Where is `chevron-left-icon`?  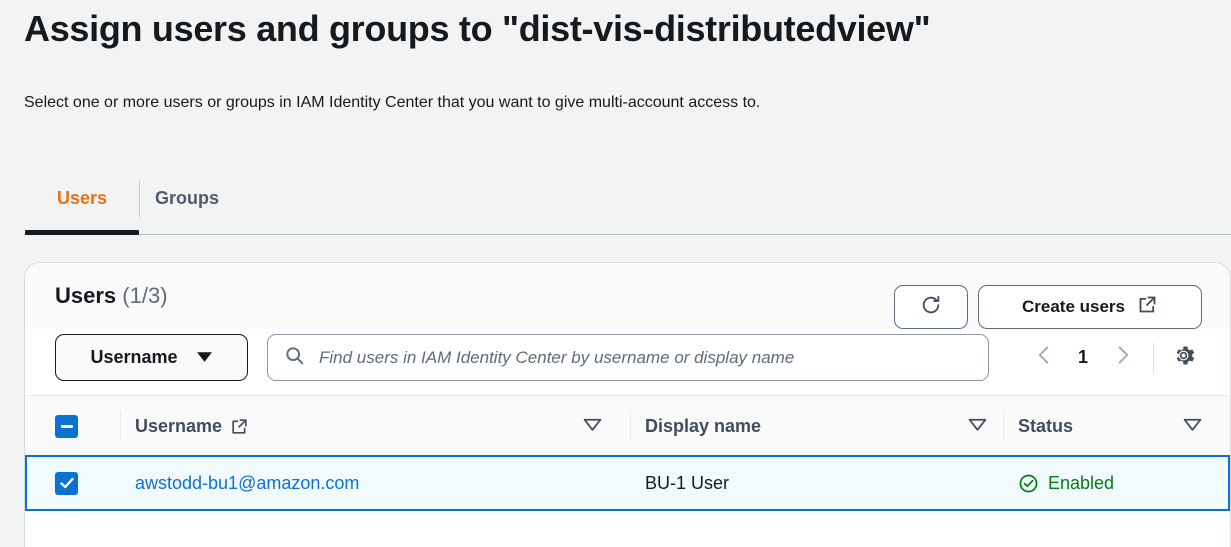 chevron-left-icon is located at coordinates (1044, 357).